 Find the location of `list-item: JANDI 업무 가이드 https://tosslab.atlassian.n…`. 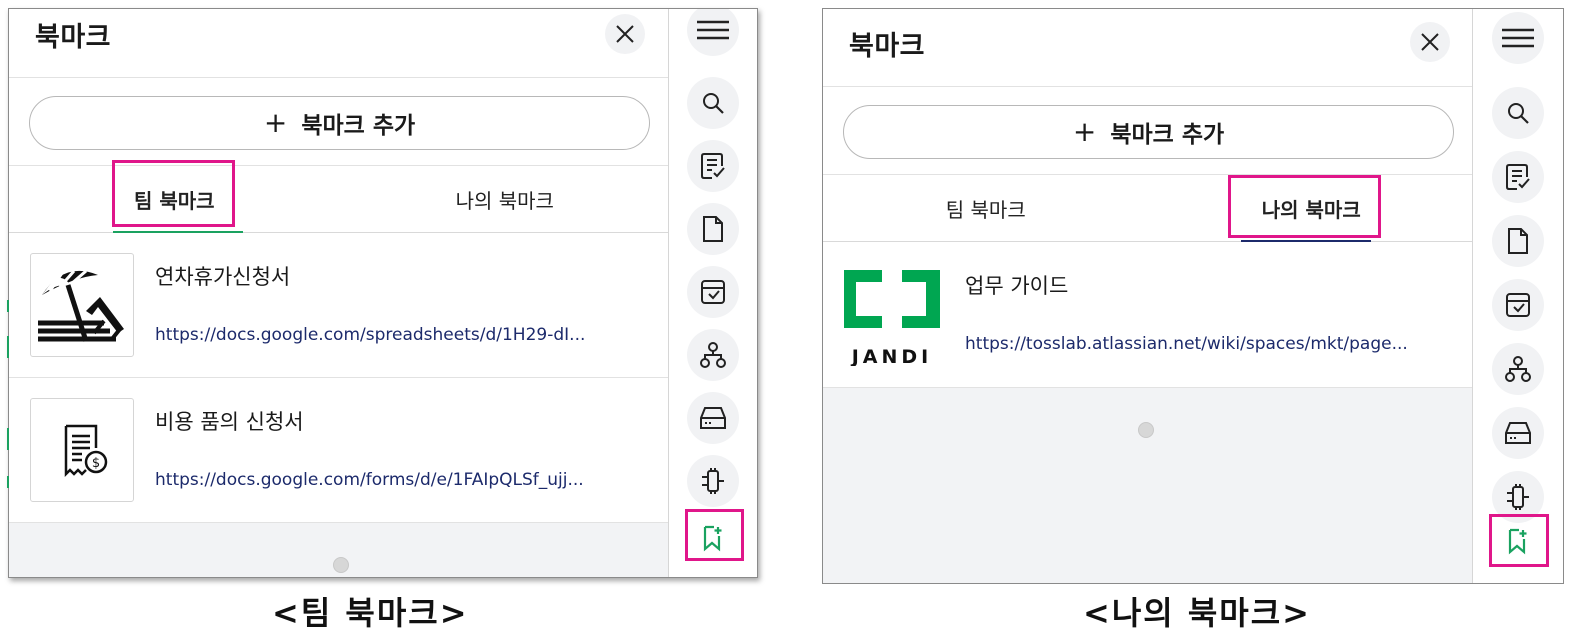

list-item: JANDI 업무 가이드 https://tosslab.atlassian.n… is located at coordinates (1148, 315).